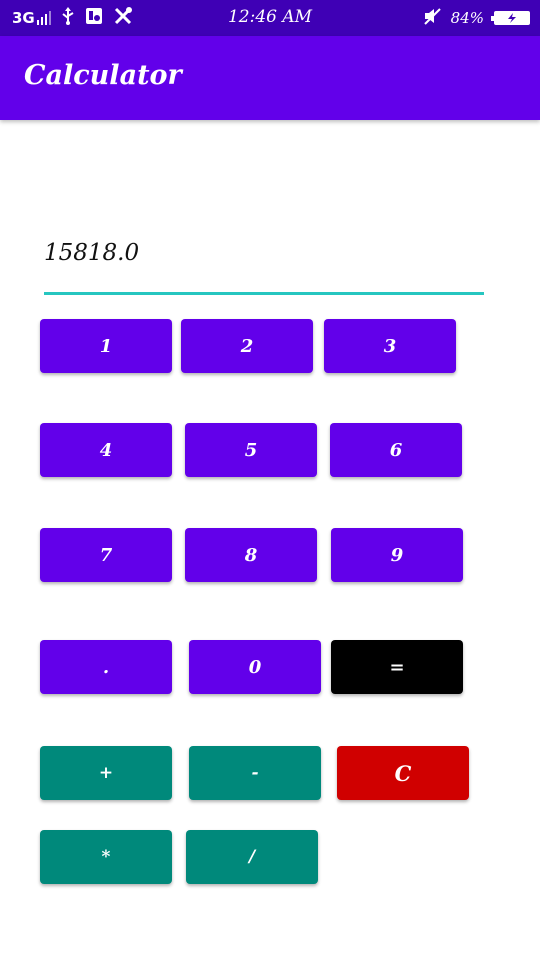 The width and height of the screenshot is (540, 960). I want to click on app-bar: Calculator, so click(270, 78).